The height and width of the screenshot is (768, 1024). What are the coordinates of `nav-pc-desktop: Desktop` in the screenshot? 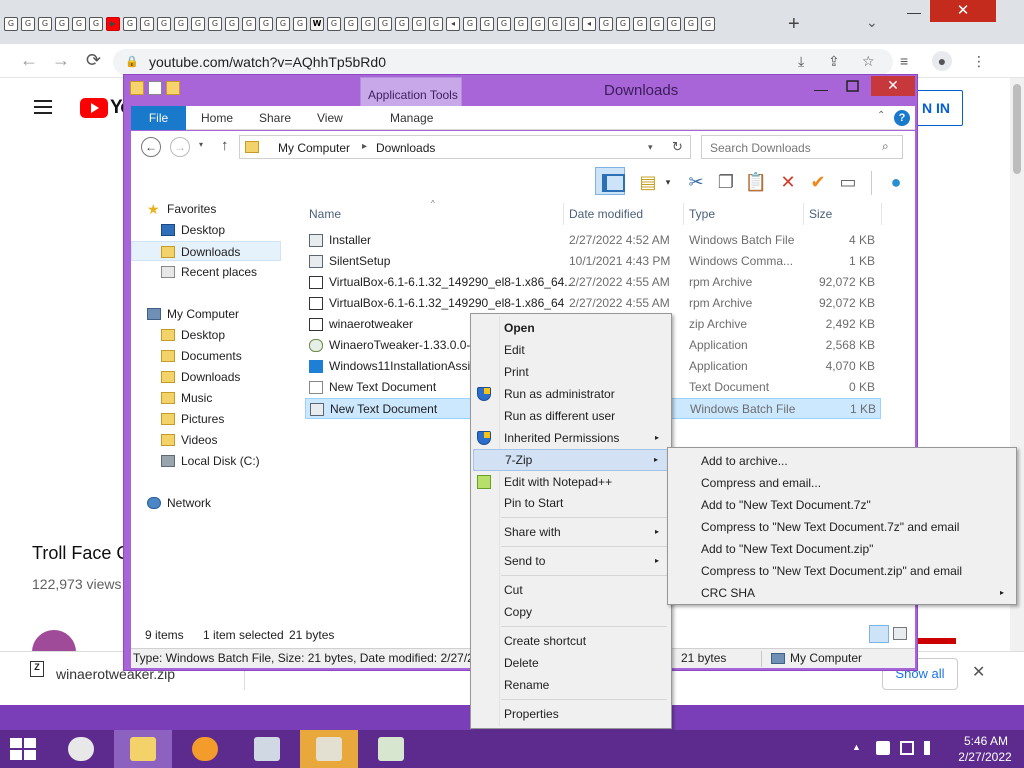 It's located at (193, 335).